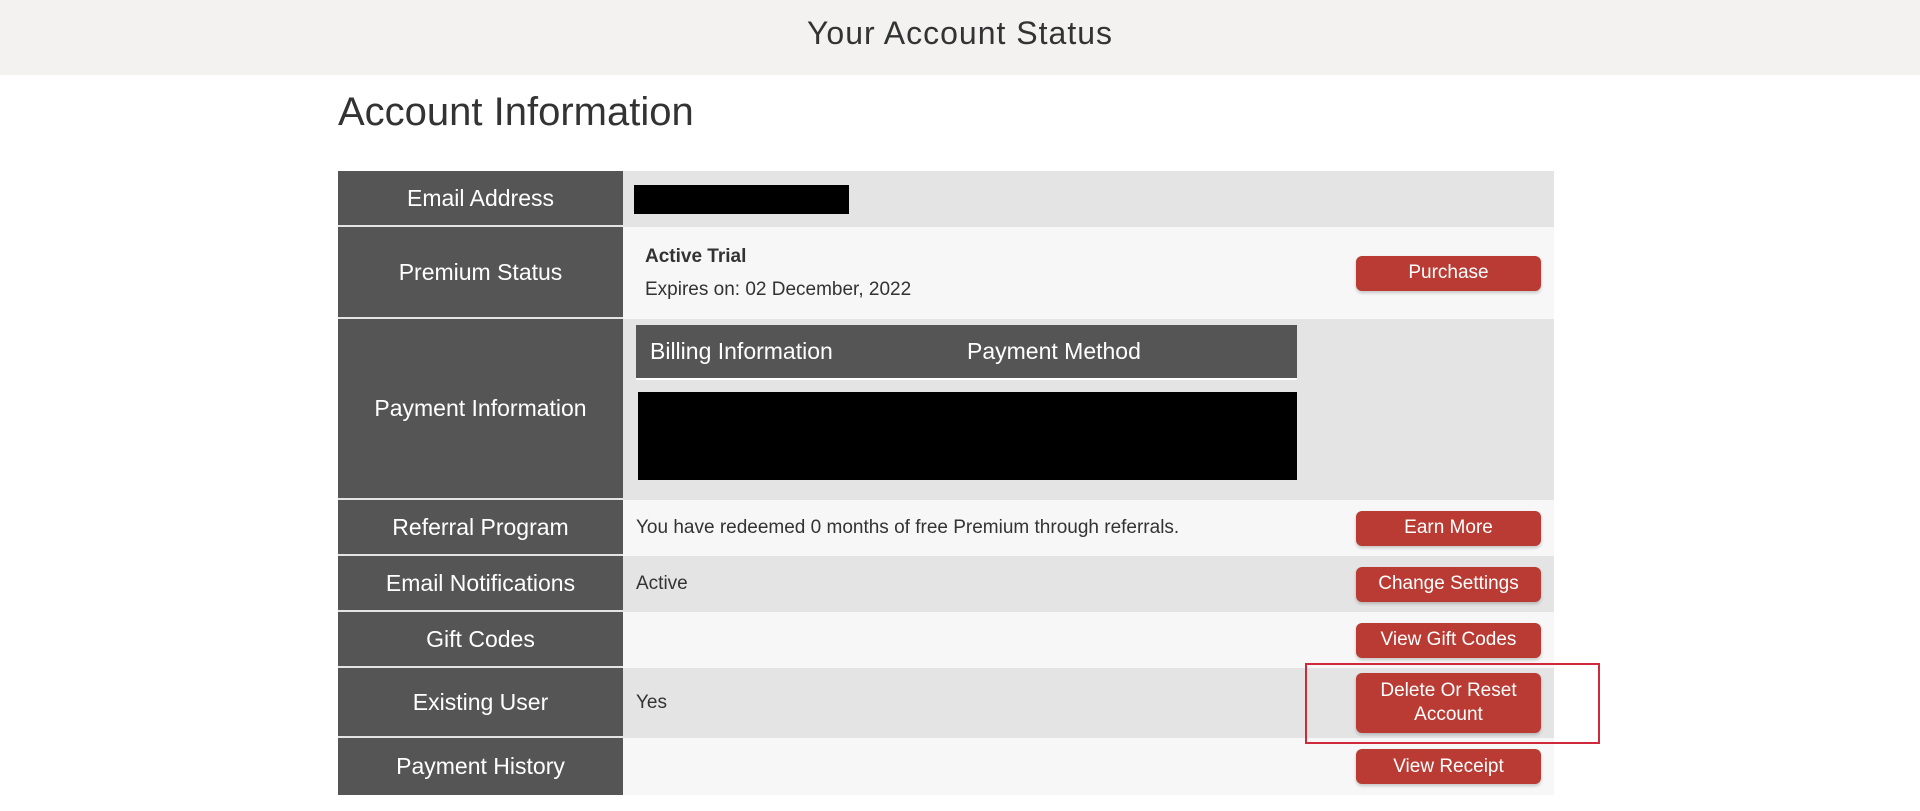 The width and height of the screenshot is (1920, 811). Describe the element at coordinates (1088, 584) in the screenshot. I see `notifications-value-cell: Active Change Settings` at that location.